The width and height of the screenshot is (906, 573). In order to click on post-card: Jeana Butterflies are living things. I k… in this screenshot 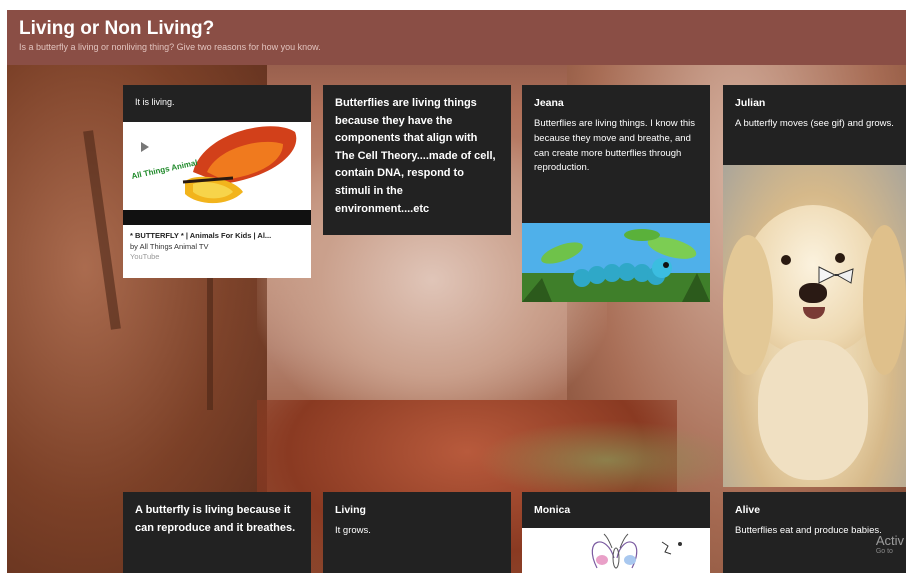, I will do `click(616, 193)`.